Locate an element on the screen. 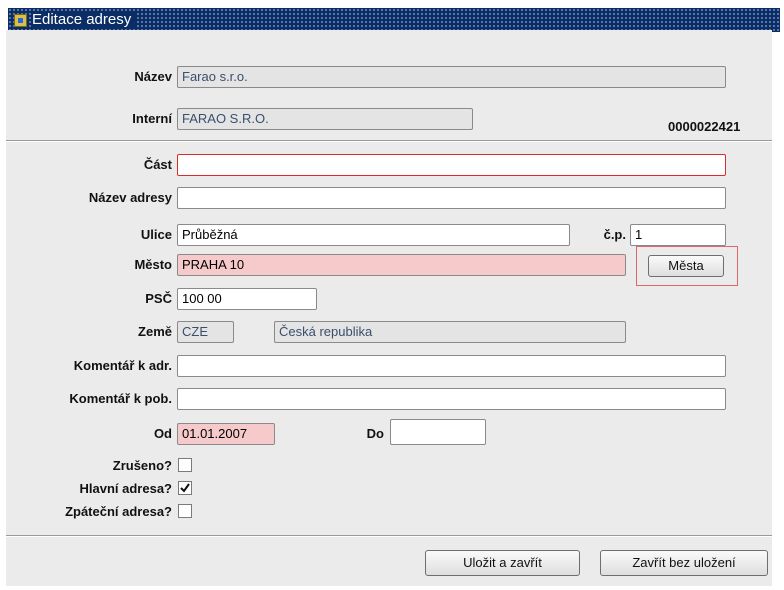  zip-field: 100 00 is located at coordinates (247, 299).